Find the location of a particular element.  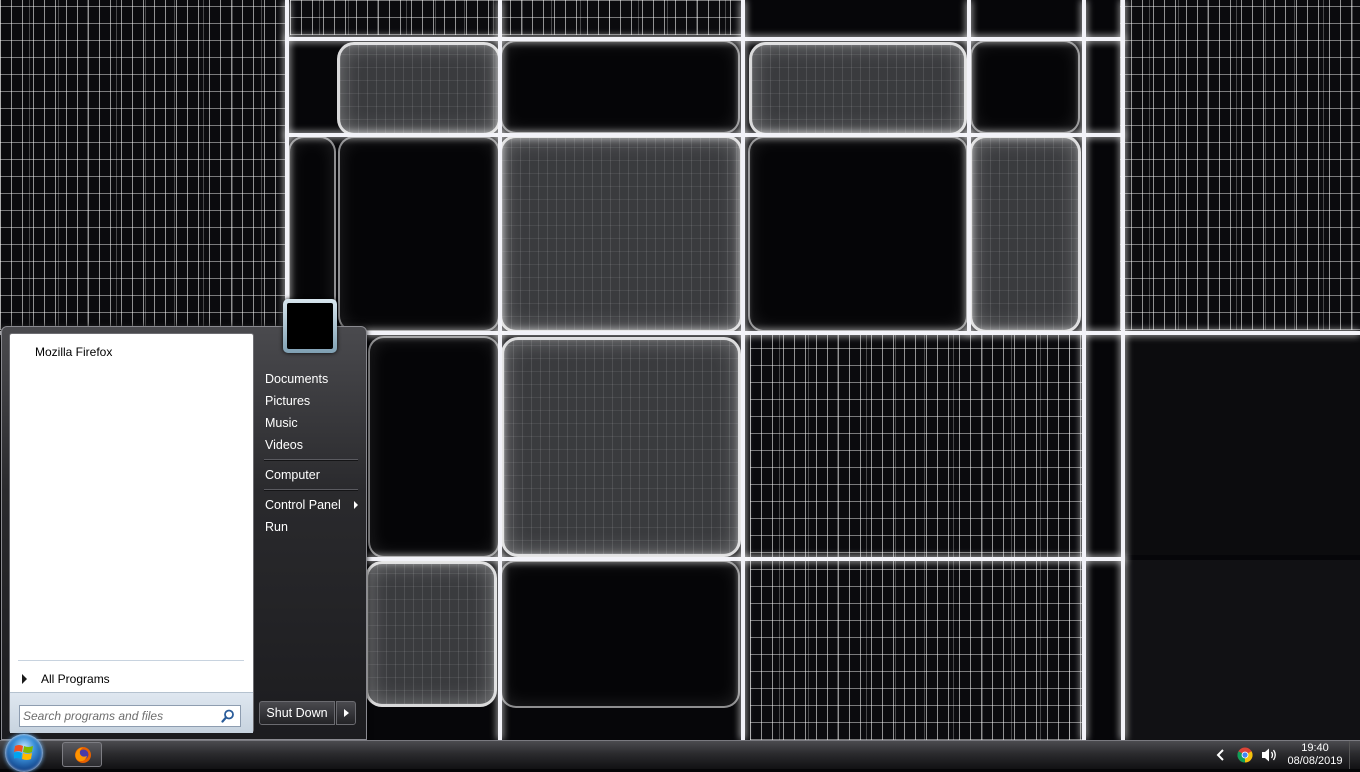

start-link-computer: Computer is located at coordinates (310, 475).